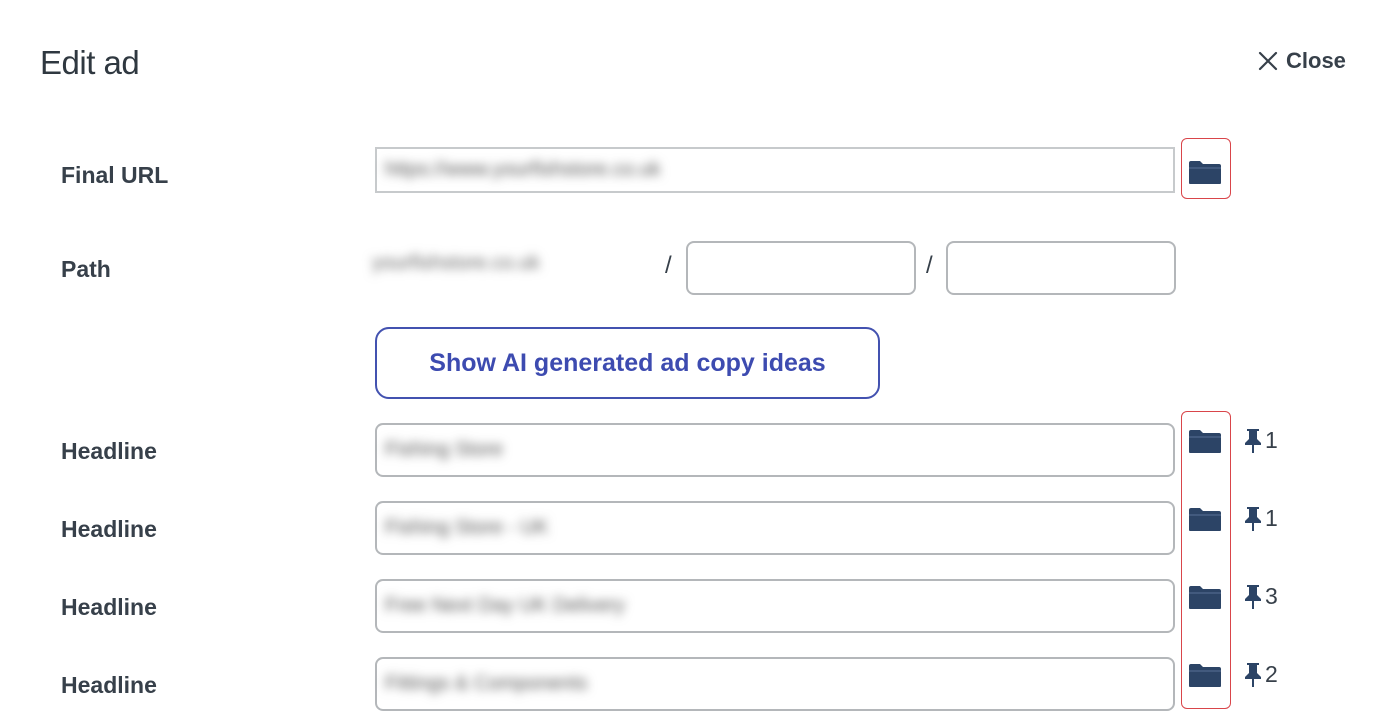  Describe the element at coordinates (775, 450) in the screenshot. I see `headline-input: Fishing Store` at that location.